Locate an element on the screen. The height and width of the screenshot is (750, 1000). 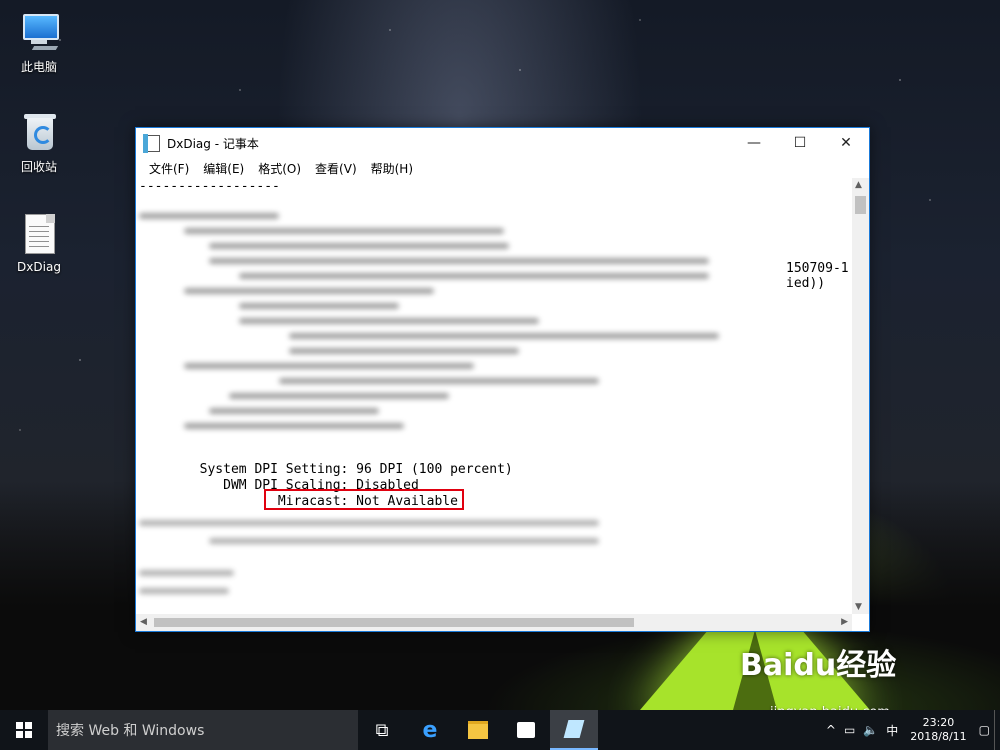
windows-logo-icon is located at coordinates (24, 730).